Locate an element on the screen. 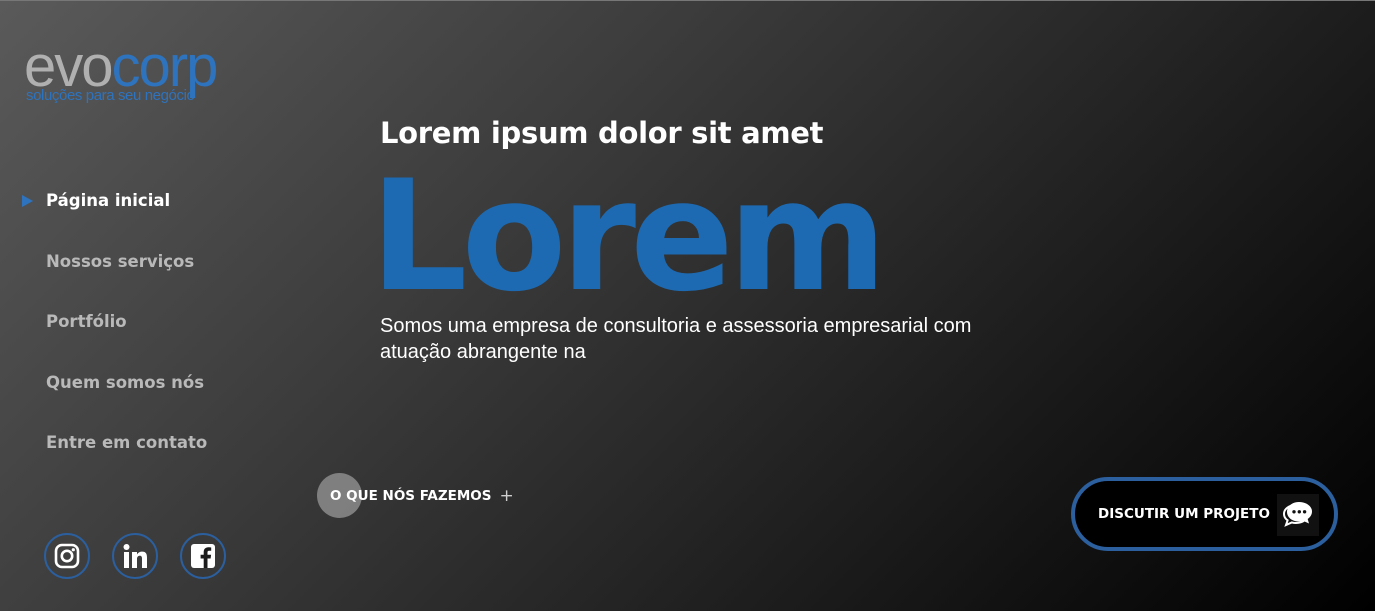 Image resolution: width=1375 pixels, height=611 pixels. facebook-icon is located at coordinates (203, 556).